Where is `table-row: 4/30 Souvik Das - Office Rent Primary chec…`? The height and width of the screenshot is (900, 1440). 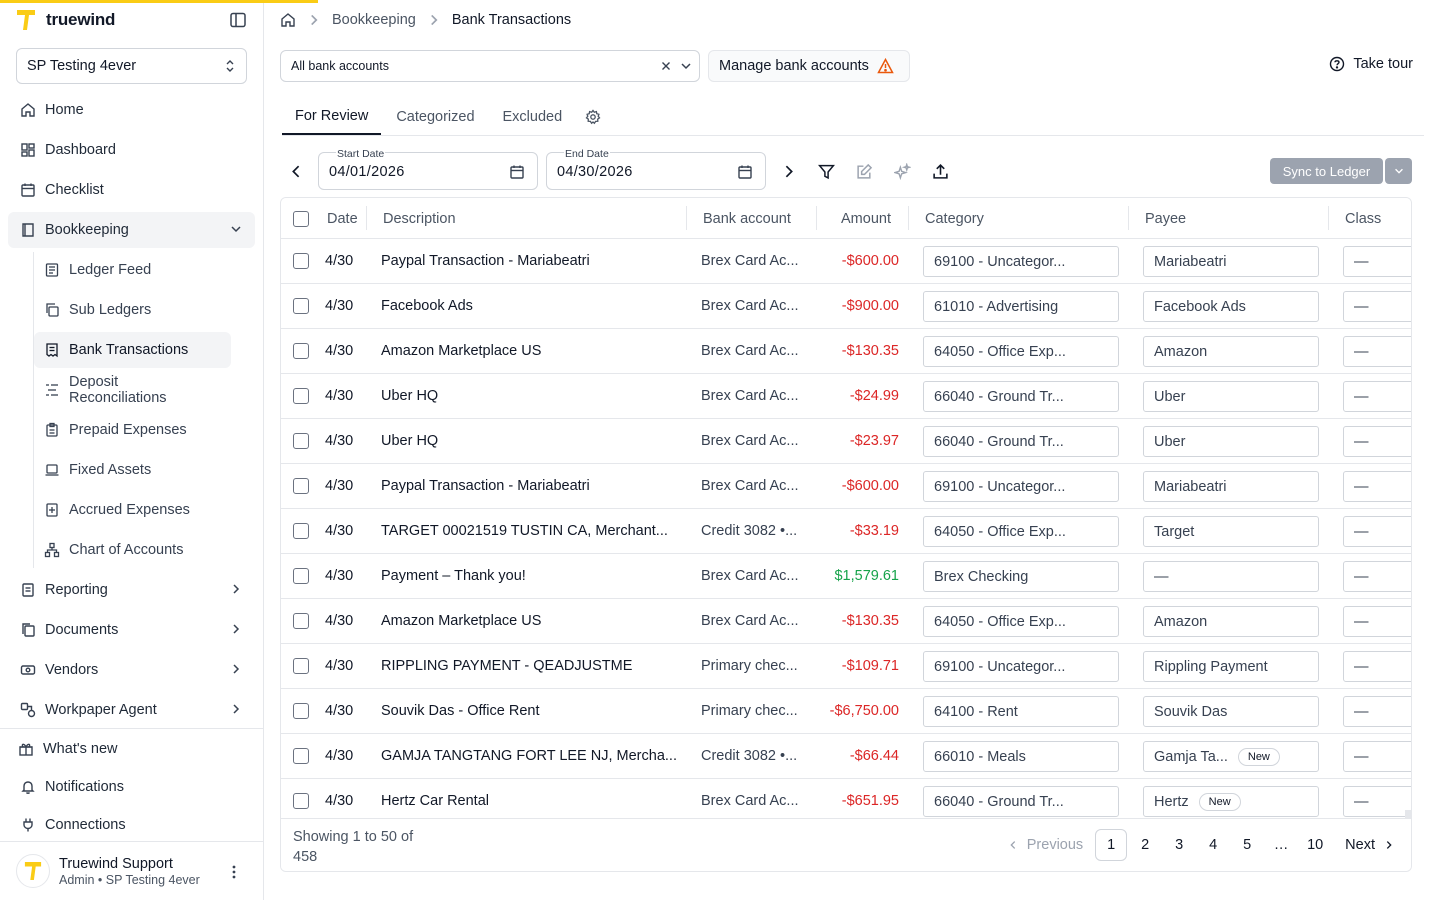
table-row: 4/30 Souvik Das - Office Rent Primary chec… is located at coordinates (846, 711).